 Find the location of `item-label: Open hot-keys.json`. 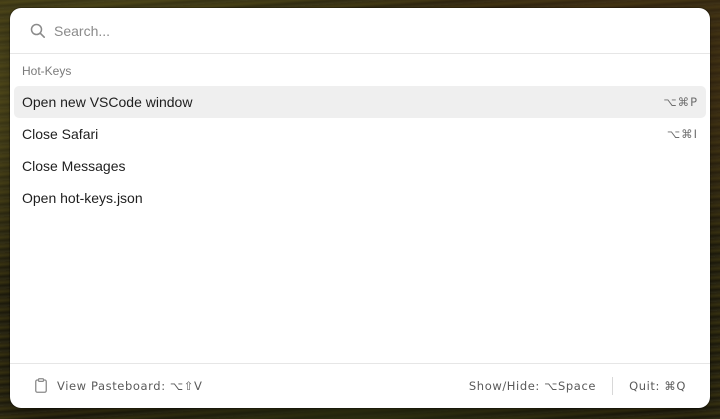

item-label: Open hot-keys.json is located at coordinates (82, 198).